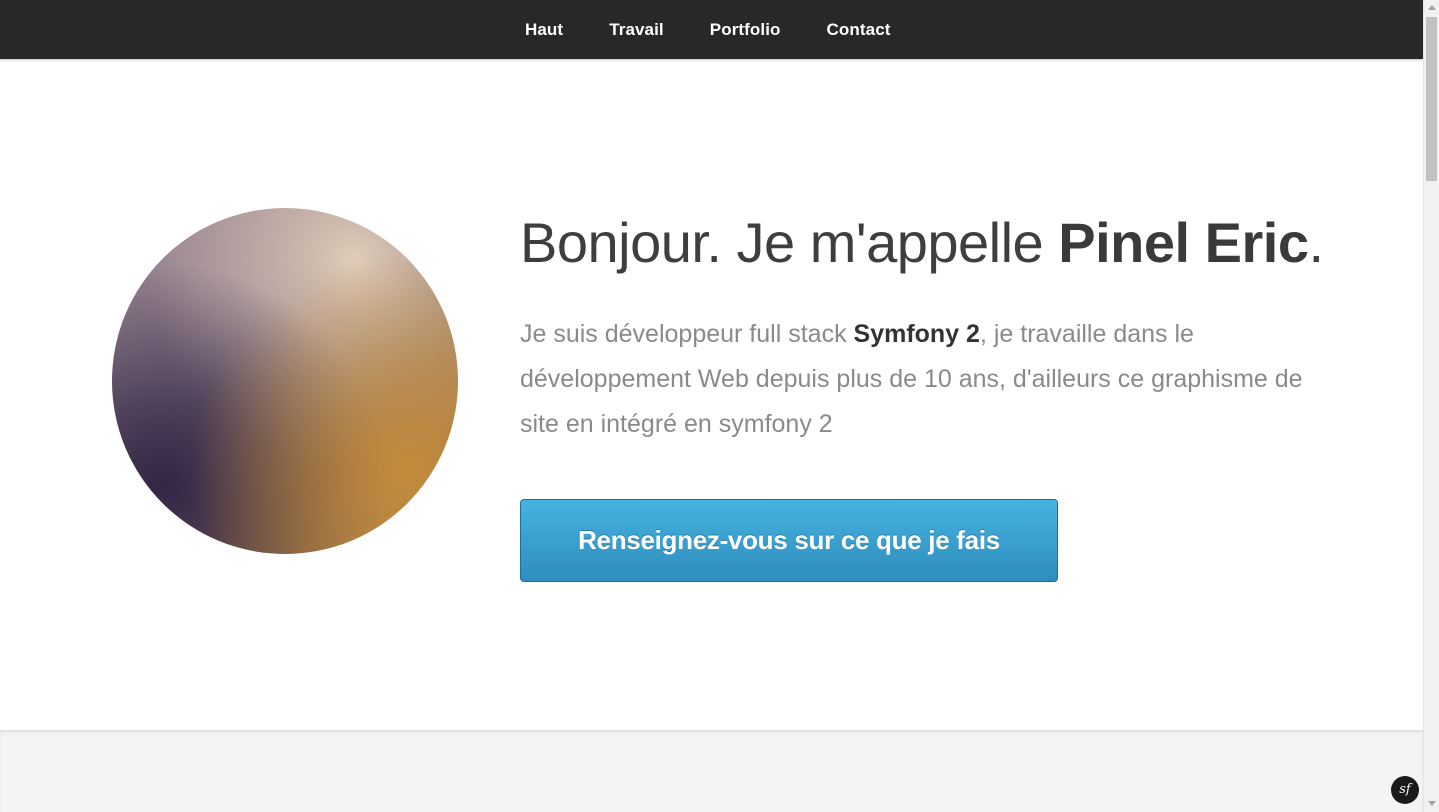 The height and width of the screenshot is (812, 1439). What do you see at coordinates (1405, 790) in the screenshot?
I see `symfony-logo-icon: sf` at bounding box center [1405, 790].